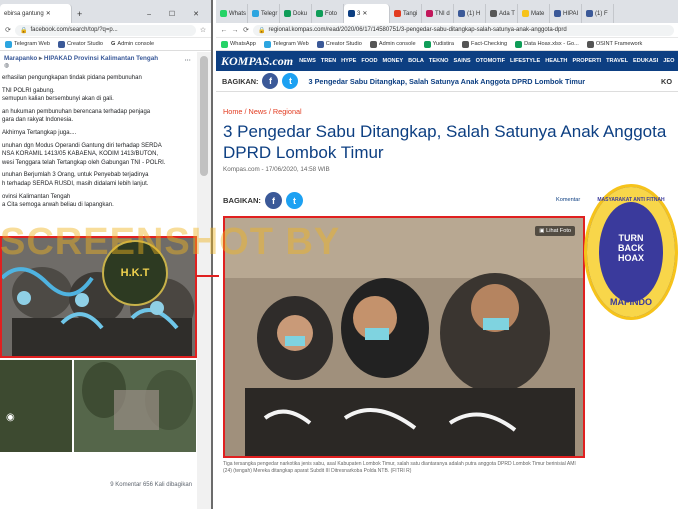 The height and width of the screenshot is (509, 678). What do you see at coordinates (27, 44) in the screenshot?
I see `bookmark-telegram: Telegram Web` at bounding box center [27, 44].